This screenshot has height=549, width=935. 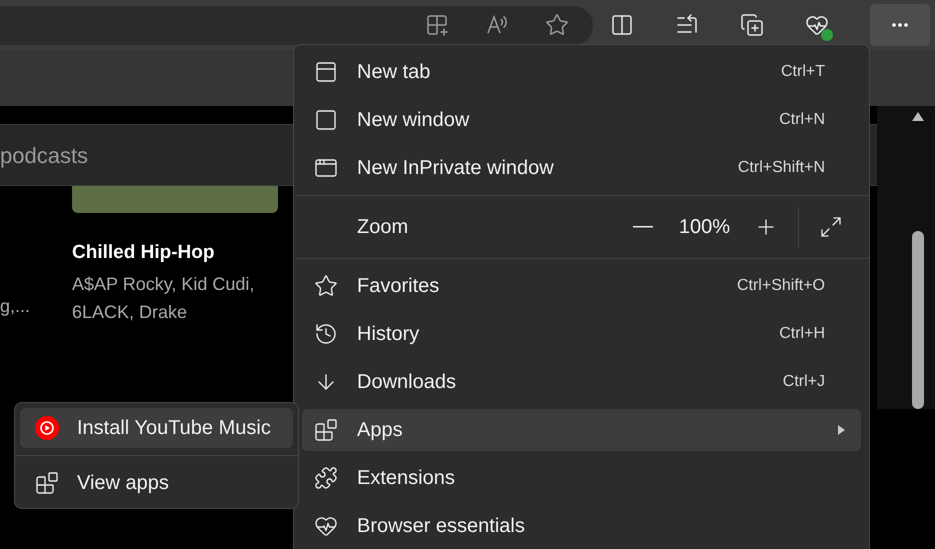 I want to click on heart-pulse-icon, so click(x=326, y=526).